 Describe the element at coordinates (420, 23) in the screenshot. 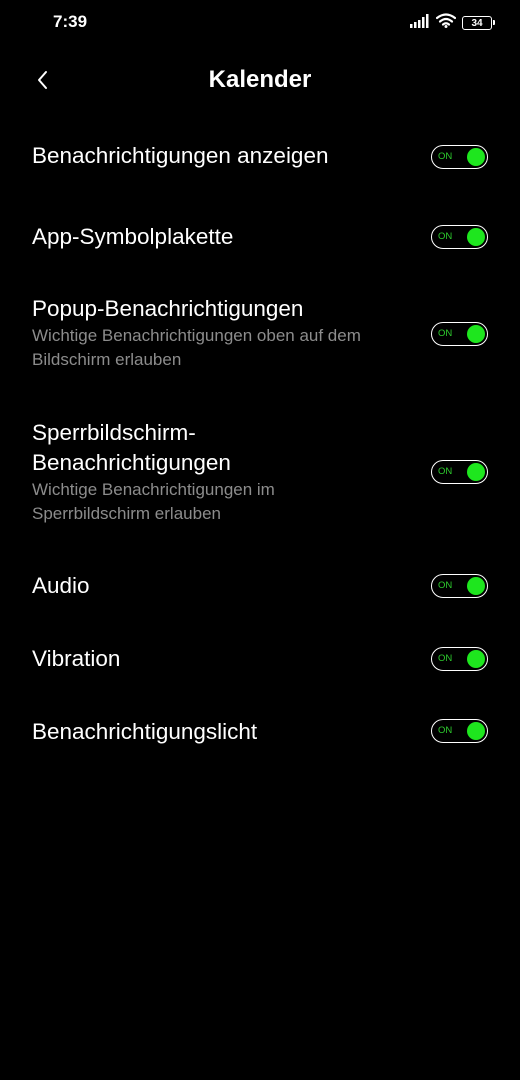

I see `signal-icon` at that location.